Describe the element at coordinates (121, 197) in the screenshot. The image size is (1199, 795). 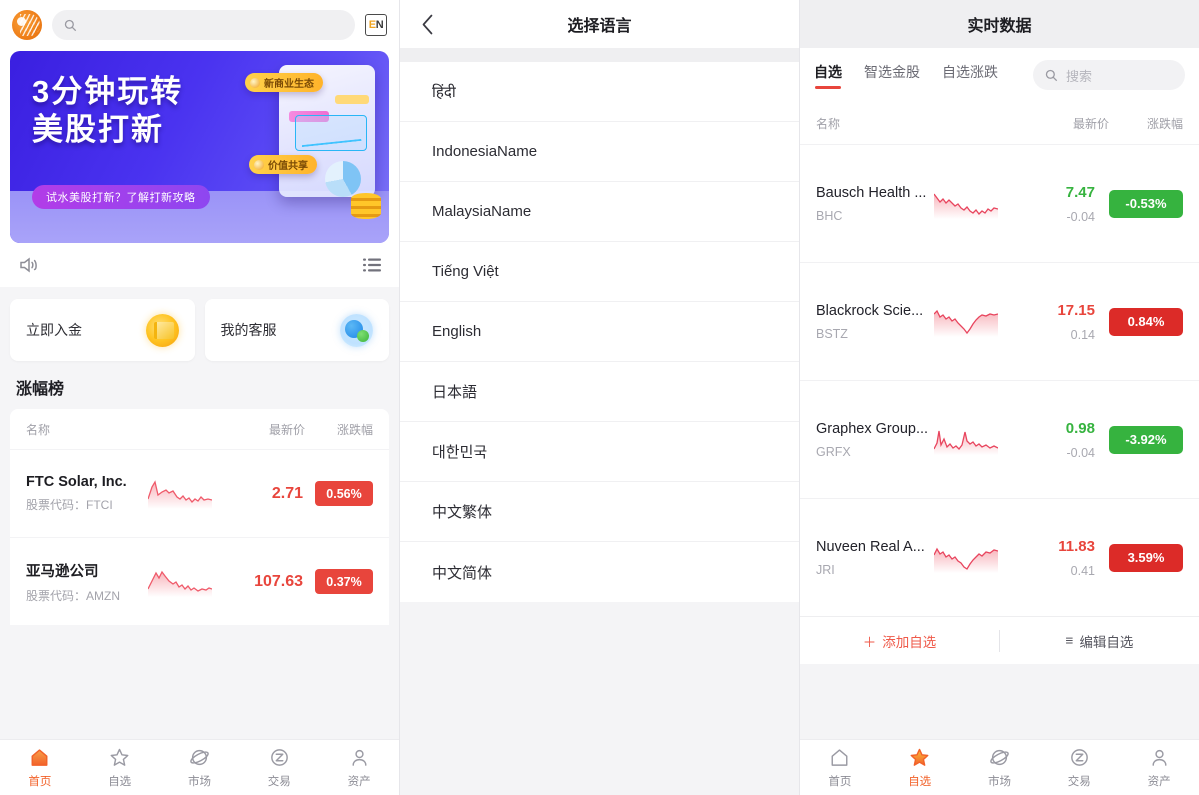
I see `banner-cta-pill: 试水美股打新？了解打新攻略` at that location.